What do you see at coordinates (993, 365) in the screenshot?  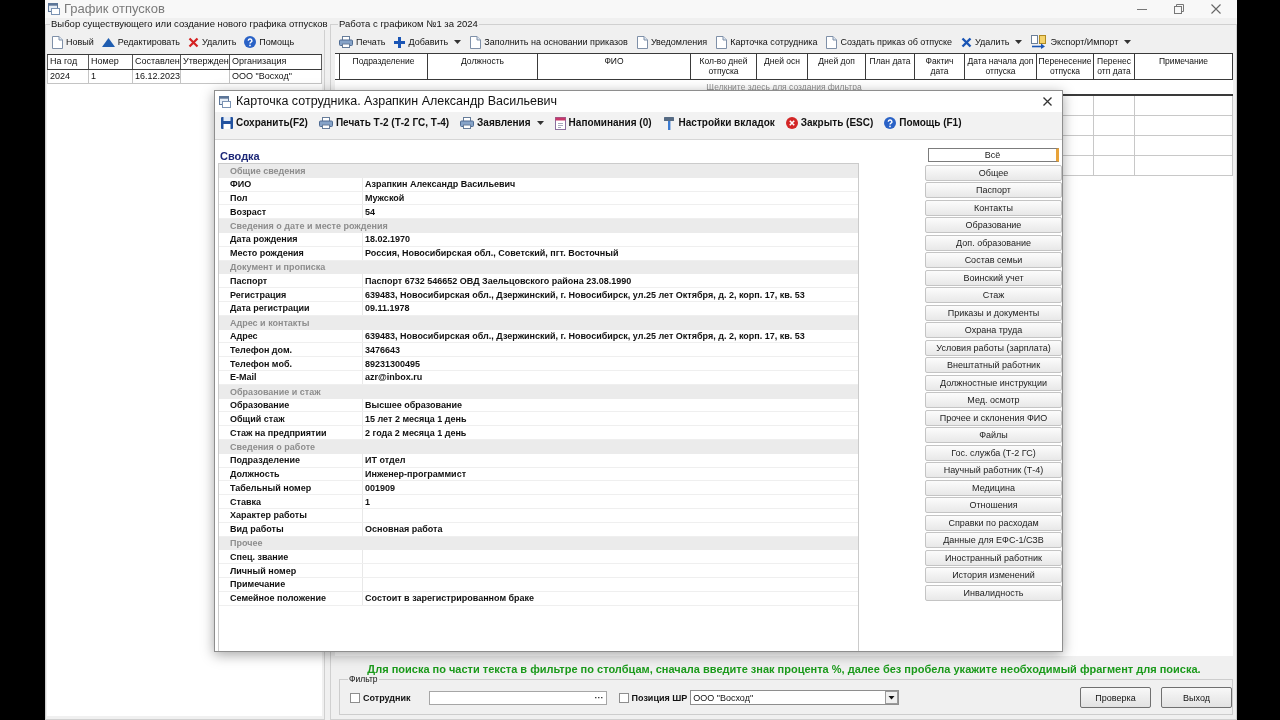 I see `tab-button: Внештатный работник` at bounding box center [993, 365].